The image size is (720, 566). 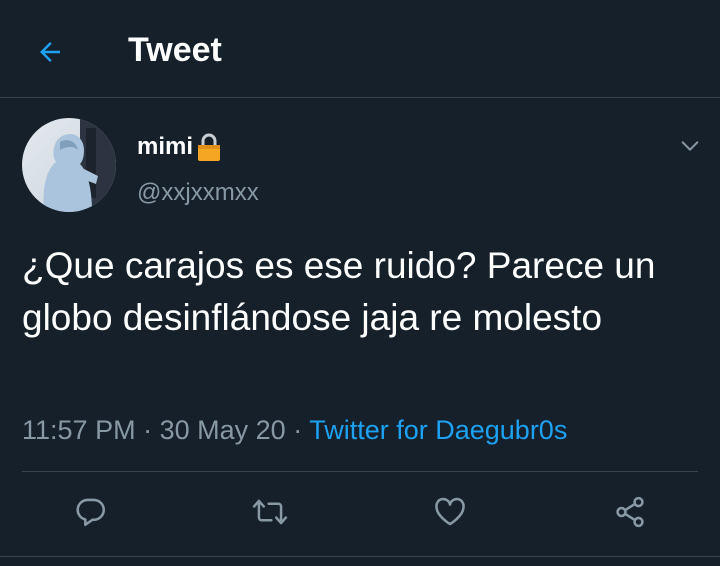 I want to click on avatar-photo, so click(x=69, y=165).